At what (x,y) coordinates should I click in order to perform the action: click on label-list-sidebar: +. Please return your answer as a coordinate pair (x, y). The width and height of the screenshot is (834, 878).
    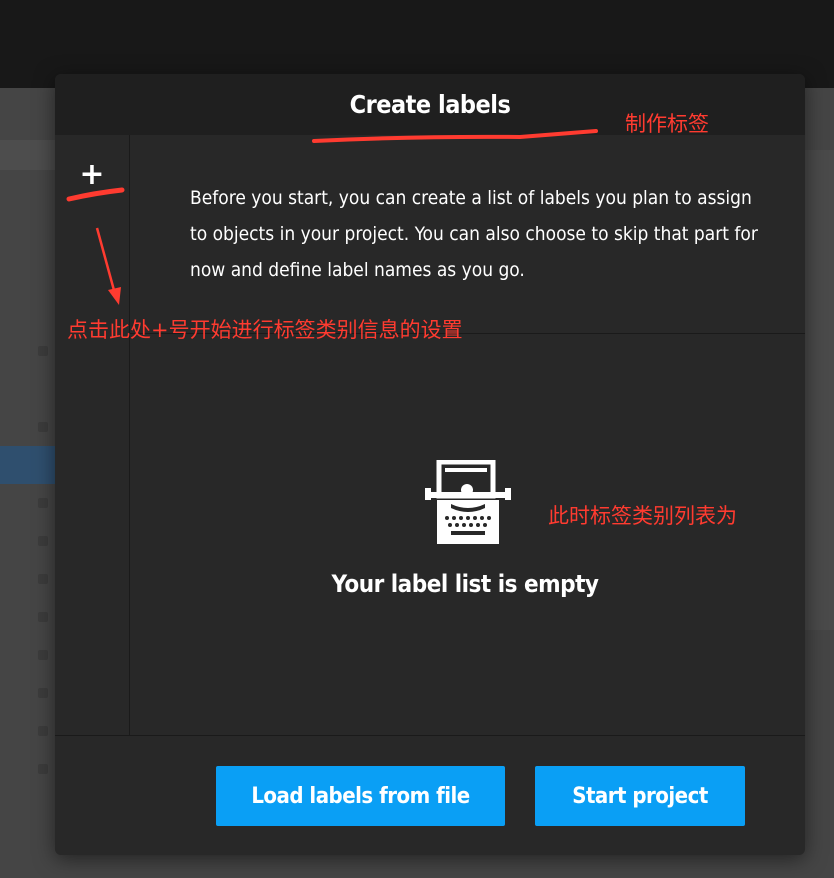
    Looking at the image, I should click on (92, 435).